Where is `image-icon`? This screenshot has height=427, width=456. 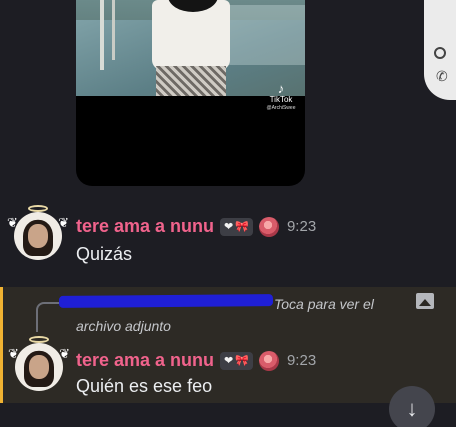
image-icon is located at coordinates (425, 301).